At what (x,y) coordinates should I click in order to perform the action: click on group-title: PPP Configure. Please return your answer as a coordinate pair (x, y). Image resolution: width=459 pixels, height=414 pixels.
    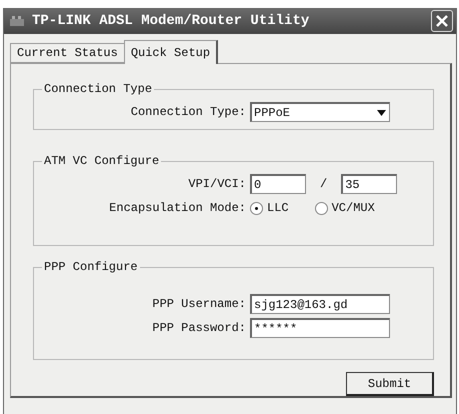
    Looking at the image, I should click on (91, 267).